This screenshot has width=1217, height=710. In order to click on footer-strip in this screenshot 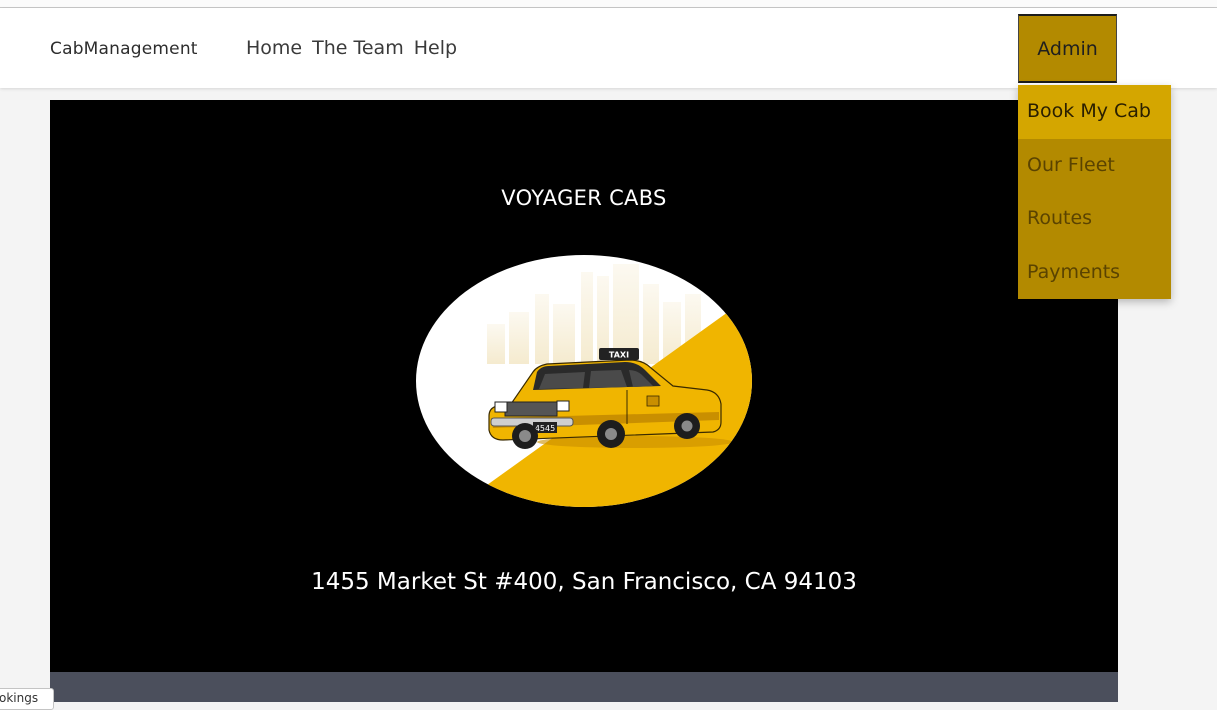, I will do `click(584, 687)`.